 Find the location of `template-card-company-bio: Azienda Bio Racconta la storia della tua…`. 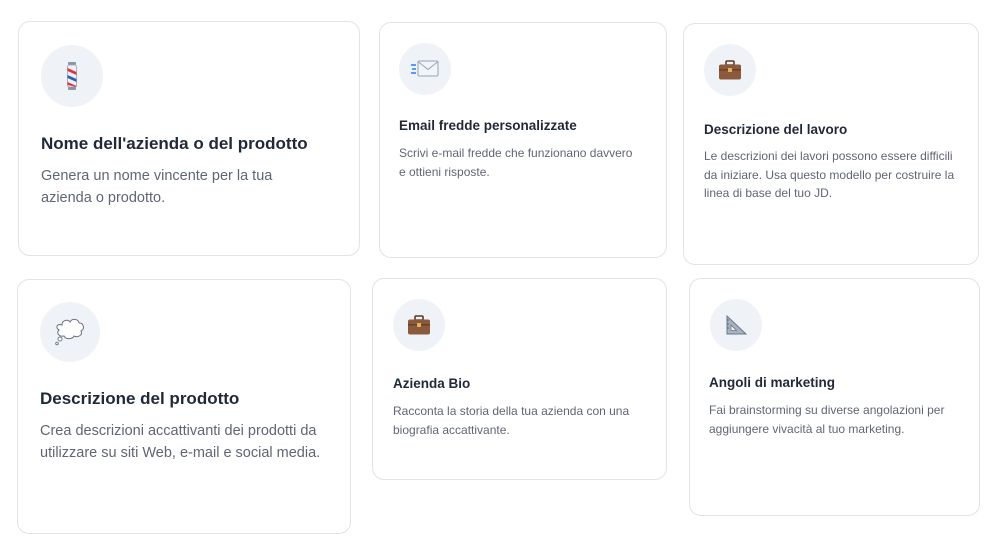

template-card-company-bio: Azienda Bio Racconta la storia della tua… is located at coordinates (519, 379).